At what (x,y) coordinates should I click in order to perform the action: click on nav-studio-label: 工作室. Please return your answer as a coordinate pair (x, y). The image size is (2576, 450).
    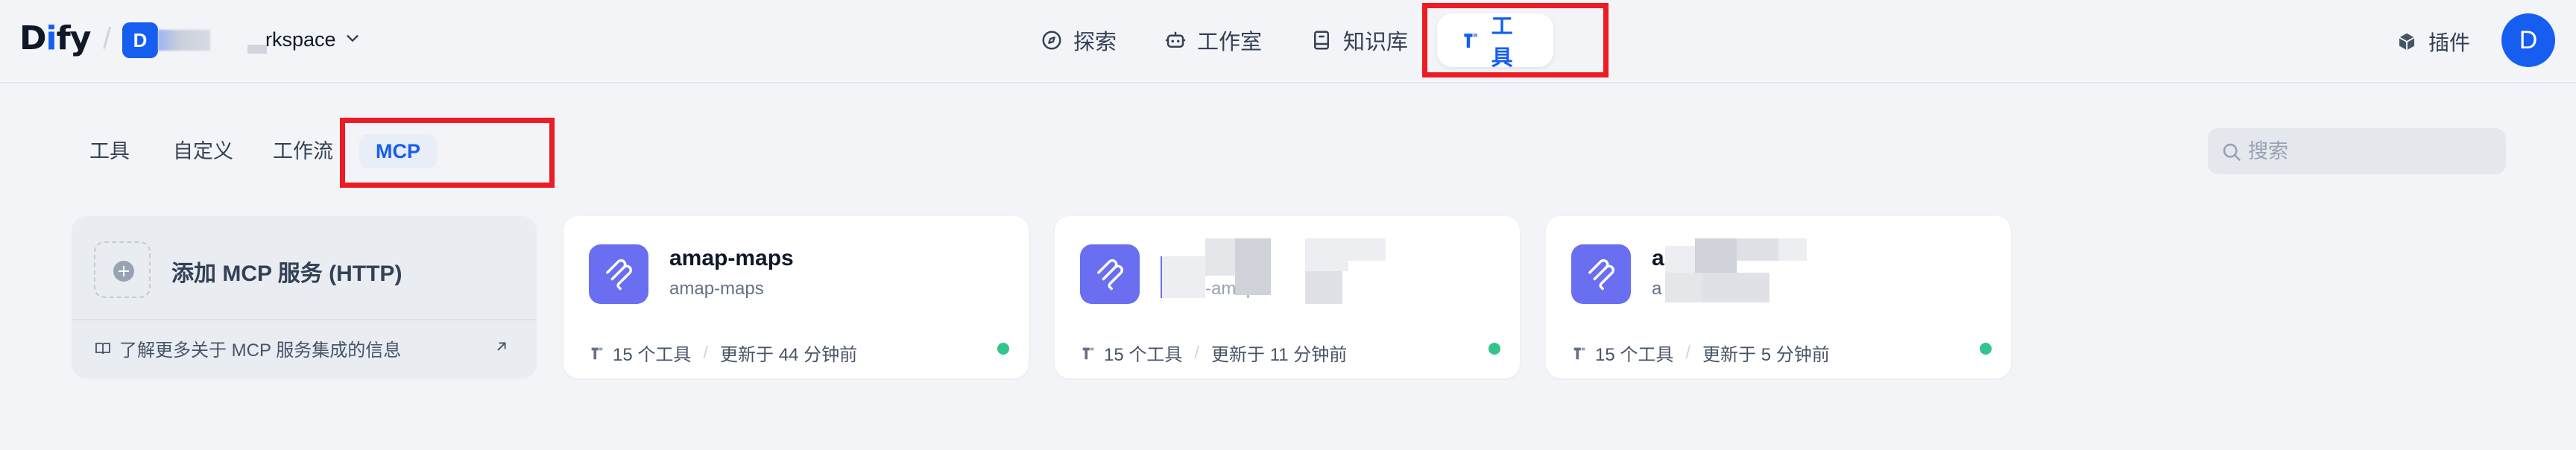
    Looking at the image, I should click on (1230, 42).